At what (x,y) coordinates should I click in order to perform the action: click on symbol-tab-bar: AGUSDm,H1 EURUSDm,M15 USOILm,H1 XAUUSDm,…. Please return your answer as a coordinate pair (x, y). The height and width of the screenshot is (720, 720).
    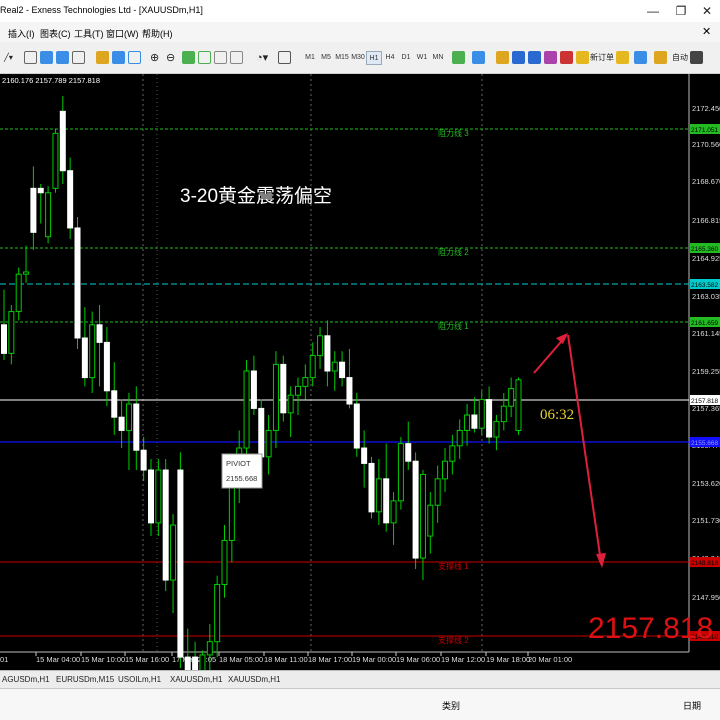
    Looking at the image, I should click on (360, 679).